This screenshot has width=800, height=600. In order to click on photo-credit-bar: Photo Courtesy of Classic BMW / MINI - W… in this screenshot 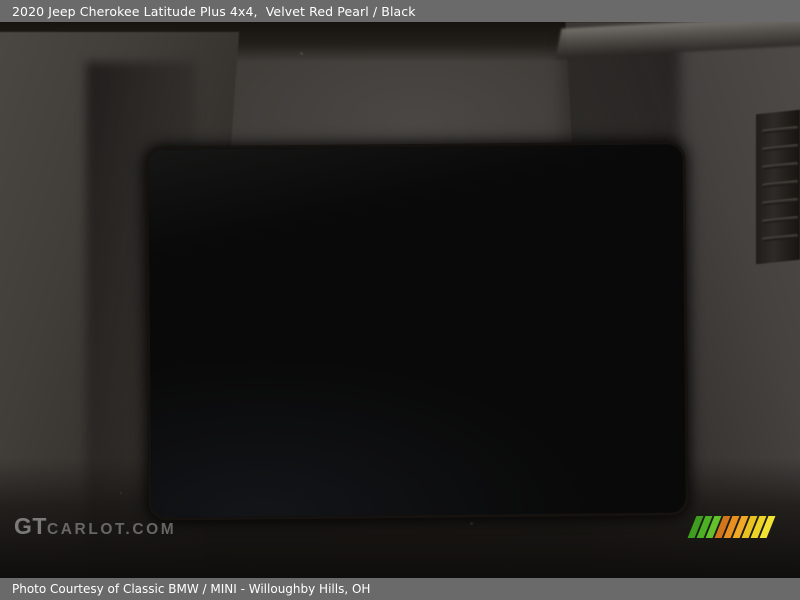, I will do `click(400, 589)`.